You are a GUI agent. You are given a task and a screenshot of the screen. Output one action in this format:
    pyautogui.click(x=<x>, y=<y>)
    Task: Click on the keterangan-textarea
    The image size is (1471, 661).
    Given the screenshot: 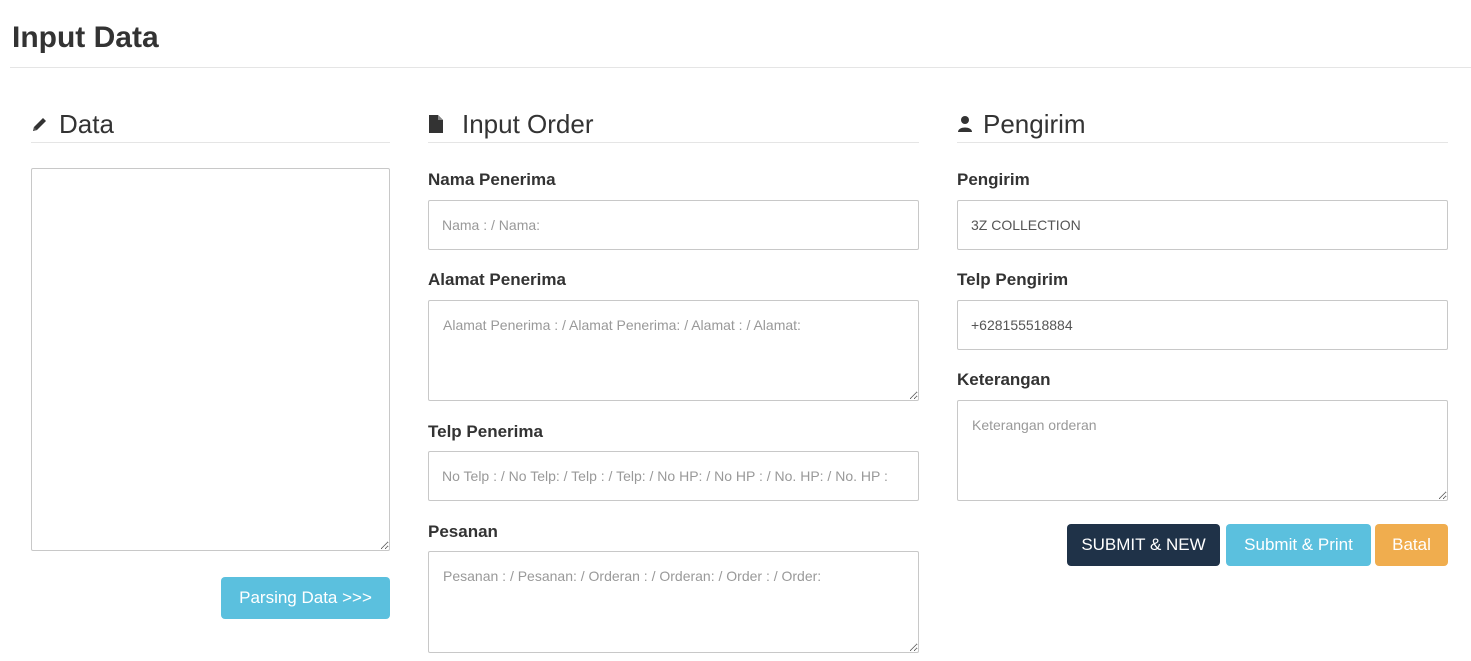 What is the action you would take?
    pyautogui.click(x=1202, y=450)
    